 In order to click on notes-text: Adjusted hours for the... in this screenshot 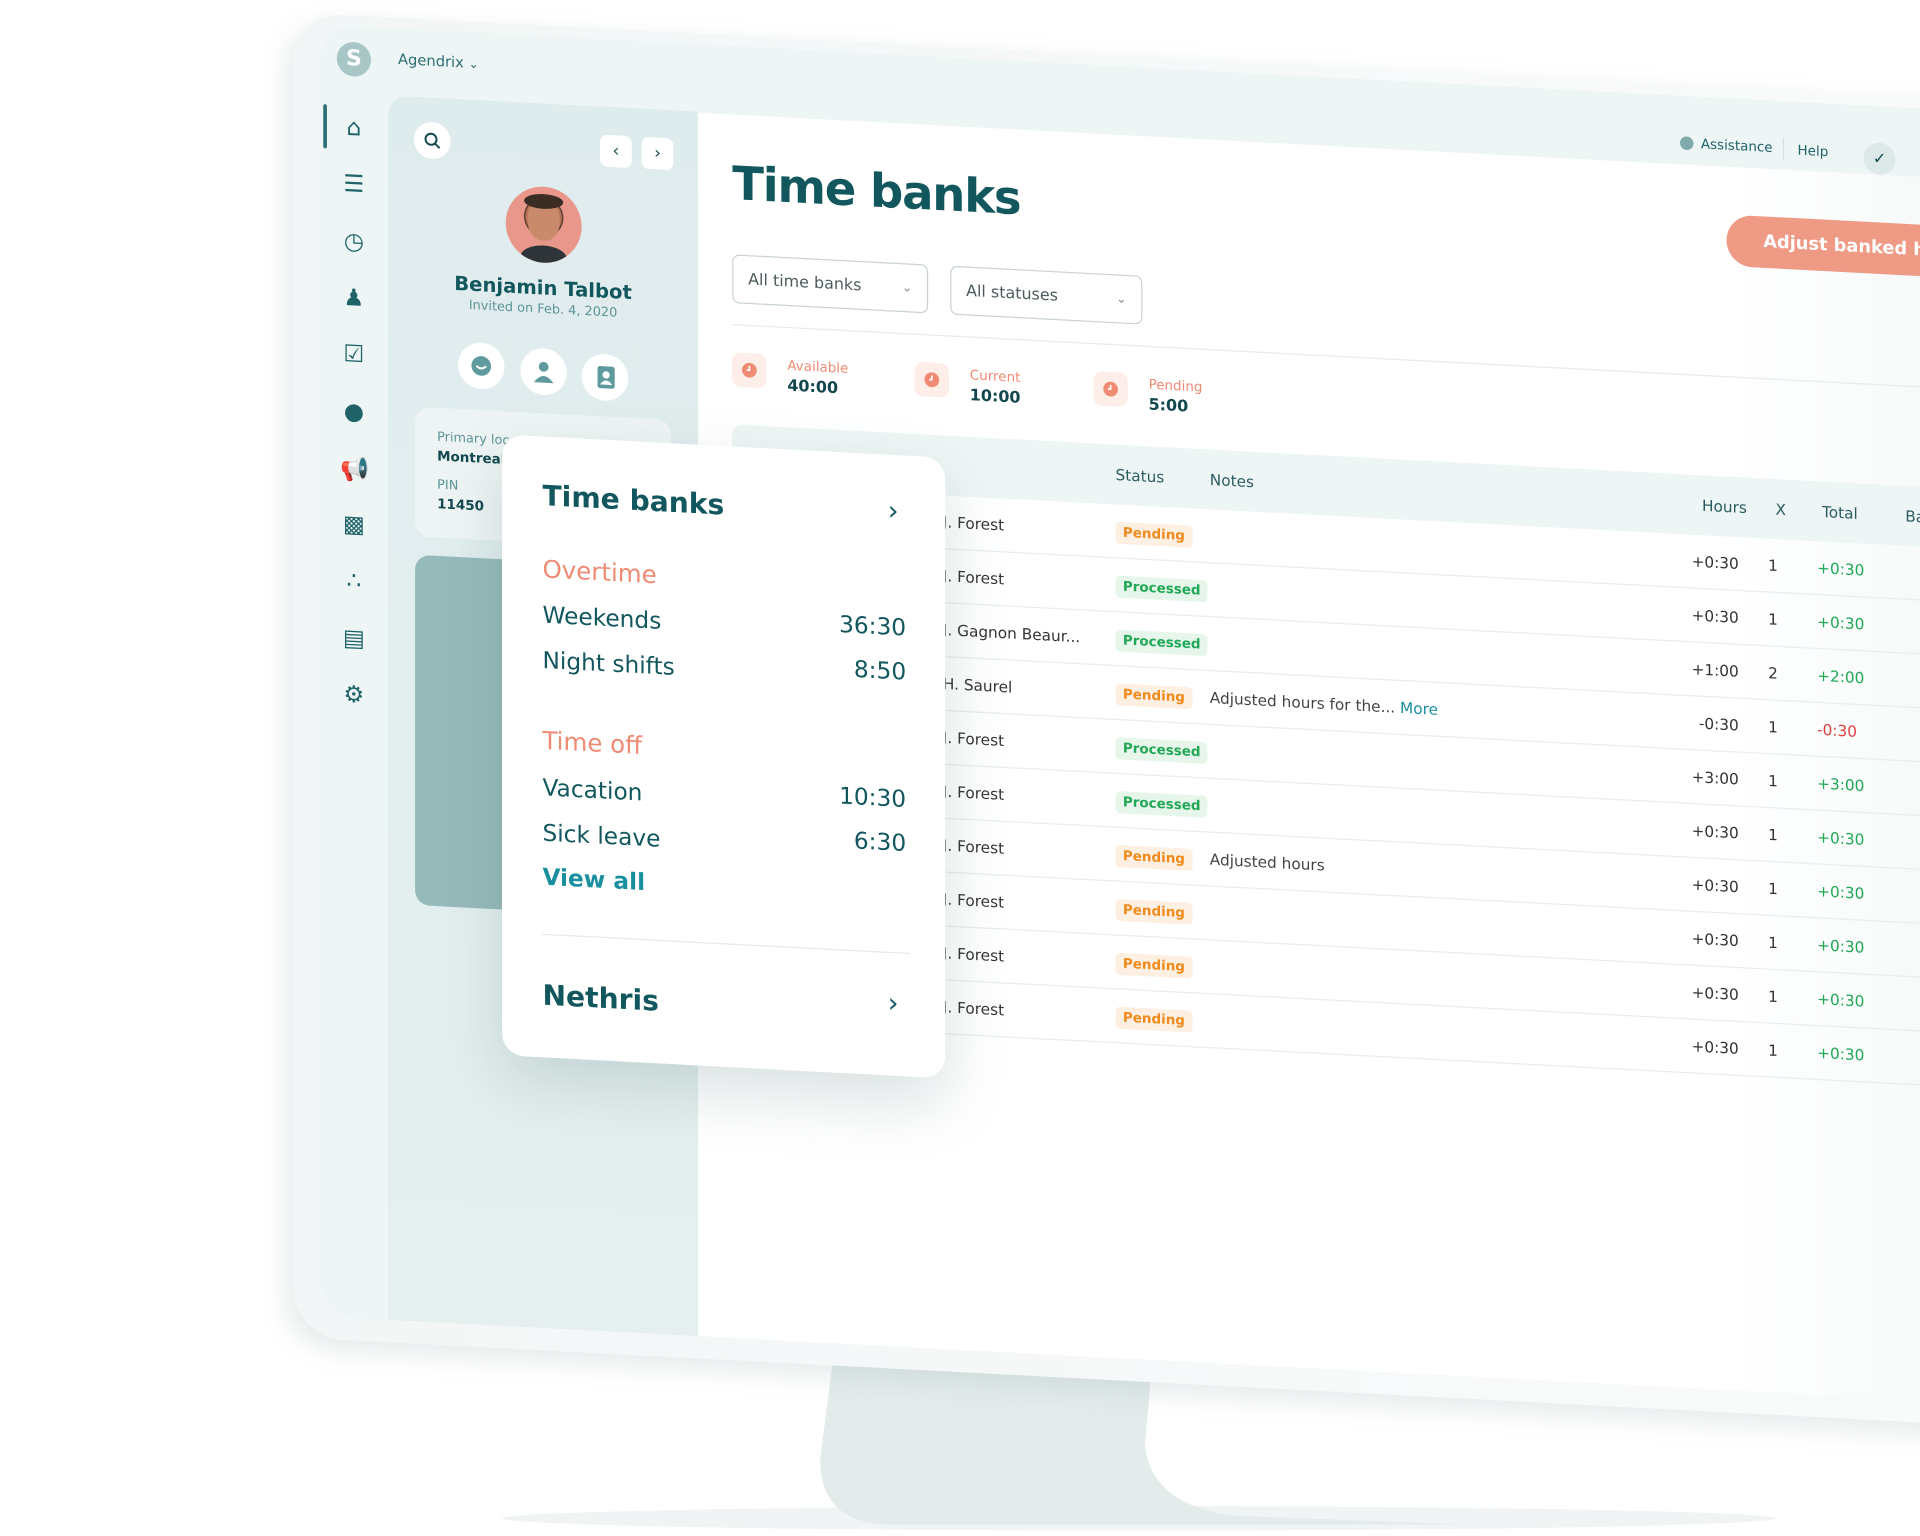, I will do `click(1302, 702)`.